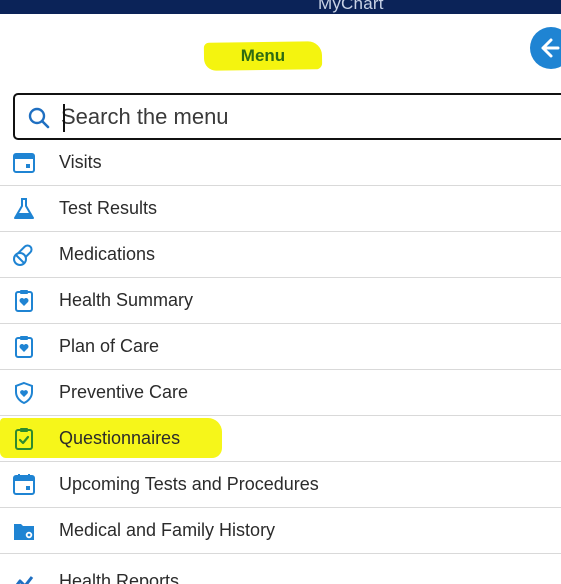 The width and height of the screenshot is (561, 584). What do you see at coordinates (280, 439) in the screenshot?
I see `menu-item-questionnaires: Questionnaires` at bounding box center [280, 439].